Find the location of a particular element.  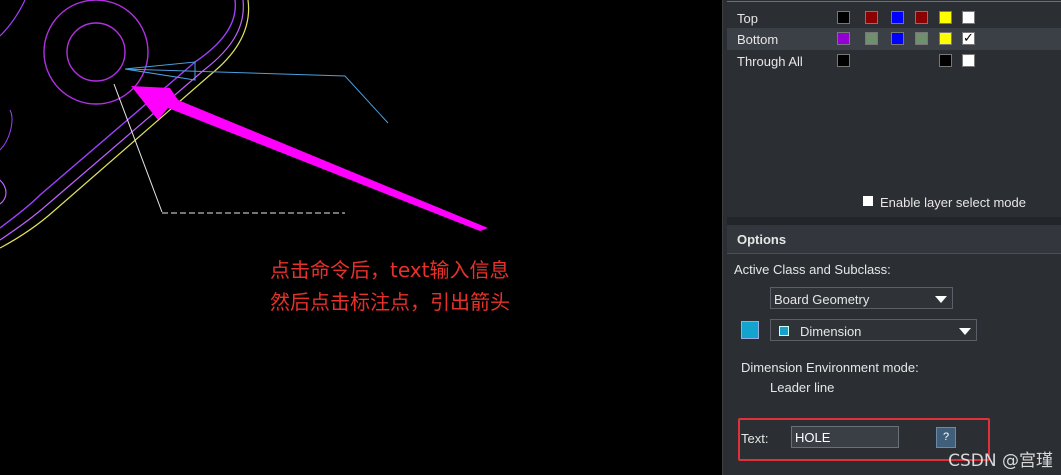

layer-row-top: Top is located at coordinates (894, 18).